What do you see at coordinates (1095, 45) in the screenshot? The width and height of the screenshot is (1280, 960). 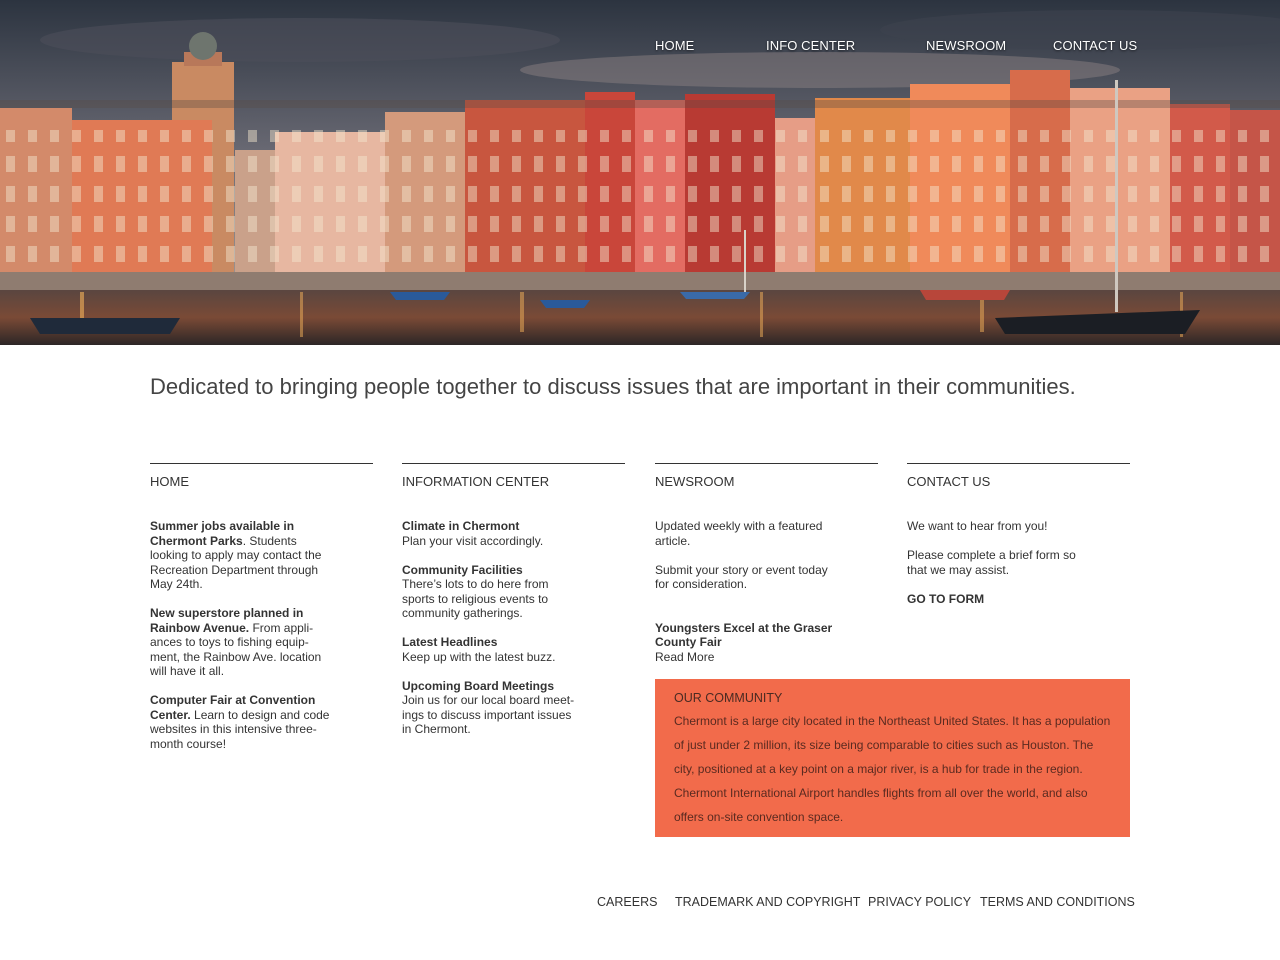 I see `nav-contact-us: CONTACT US` at bounding box center [1095, 45].